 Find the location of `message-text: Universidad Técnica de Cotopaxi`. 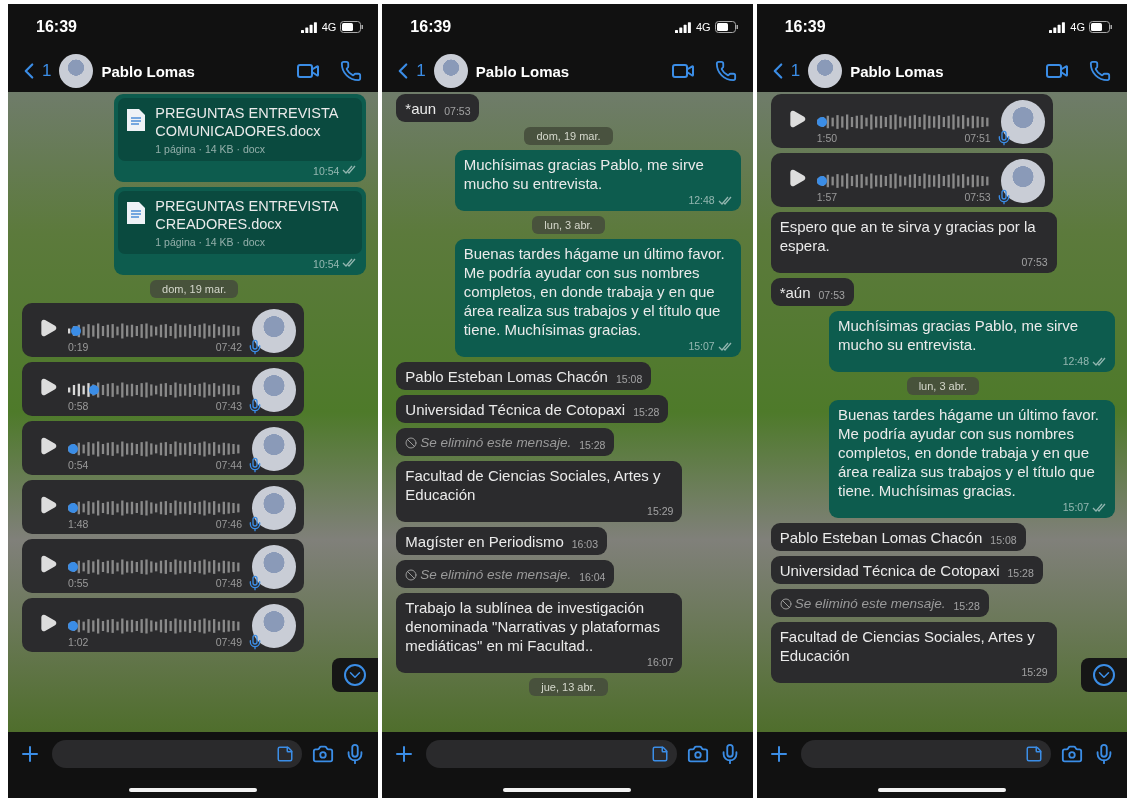

message-text: Universidad Técnica de Cotopaxi is located at coordinates (889, 570).